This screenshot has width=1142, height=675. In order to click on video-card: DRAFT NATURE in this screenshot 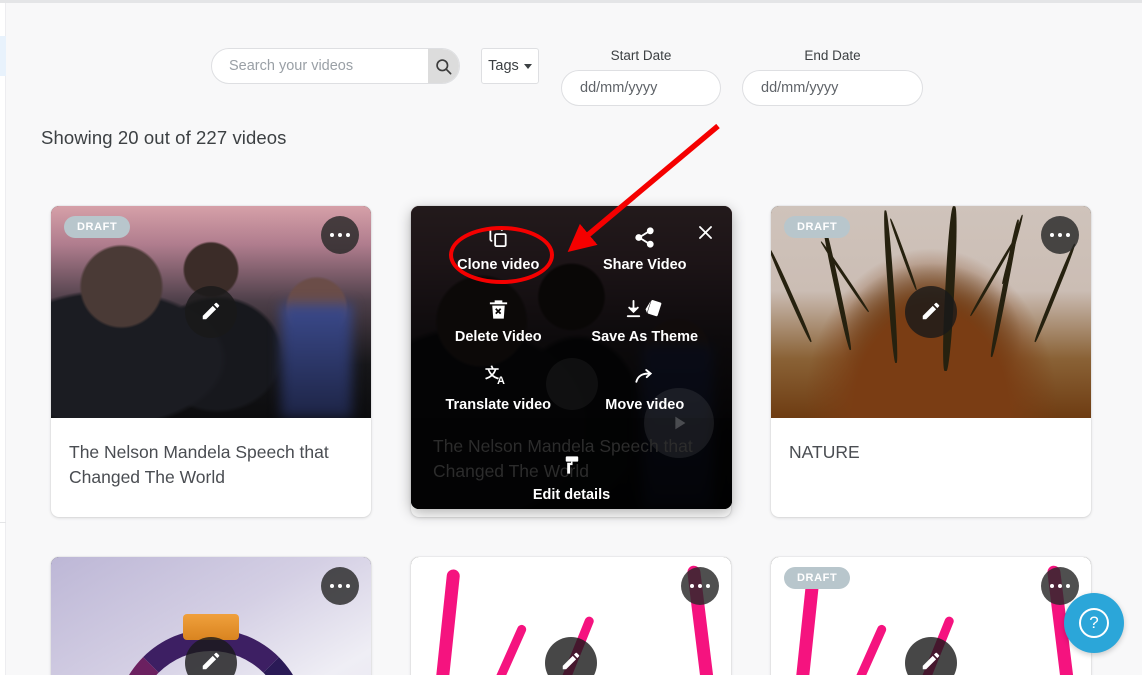, I will do `click(931, 361)`.